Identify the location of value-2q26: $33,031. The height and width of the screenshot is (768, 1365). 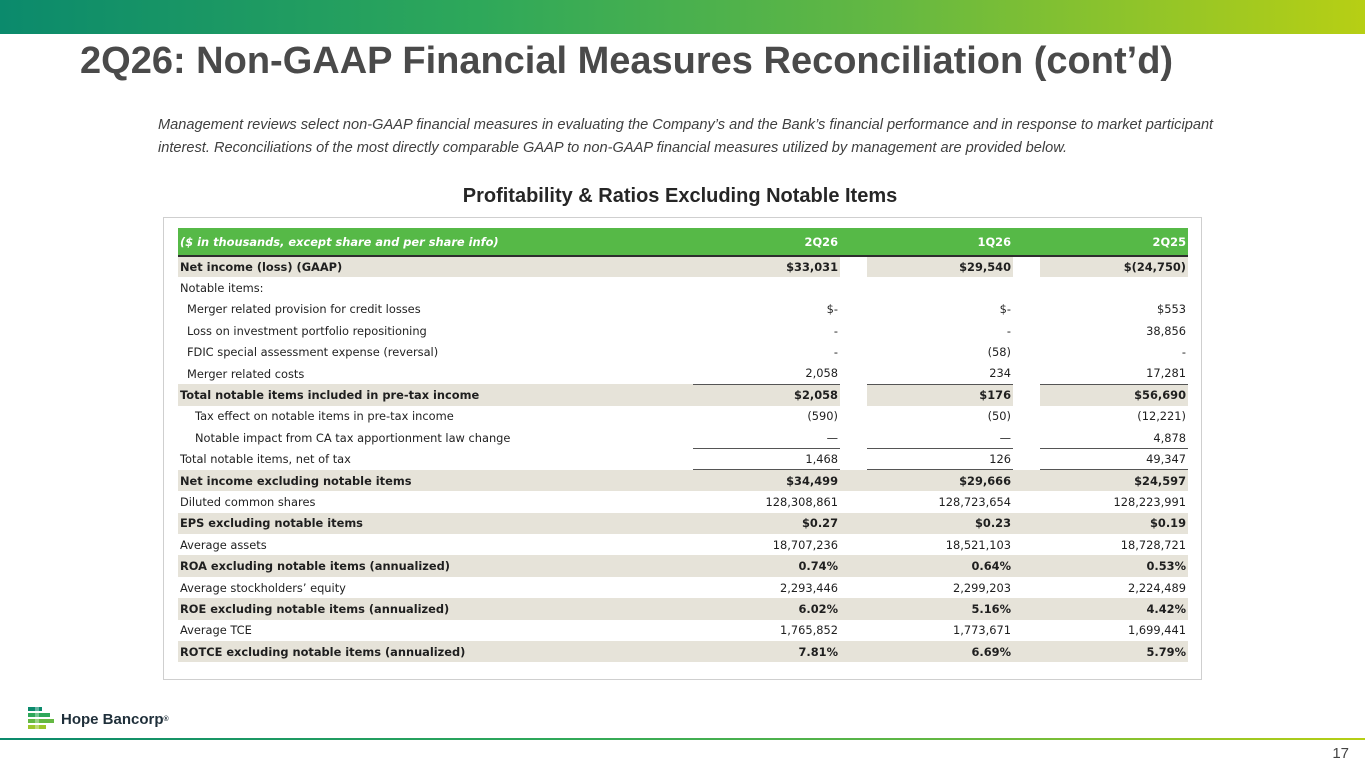
(766, 267).